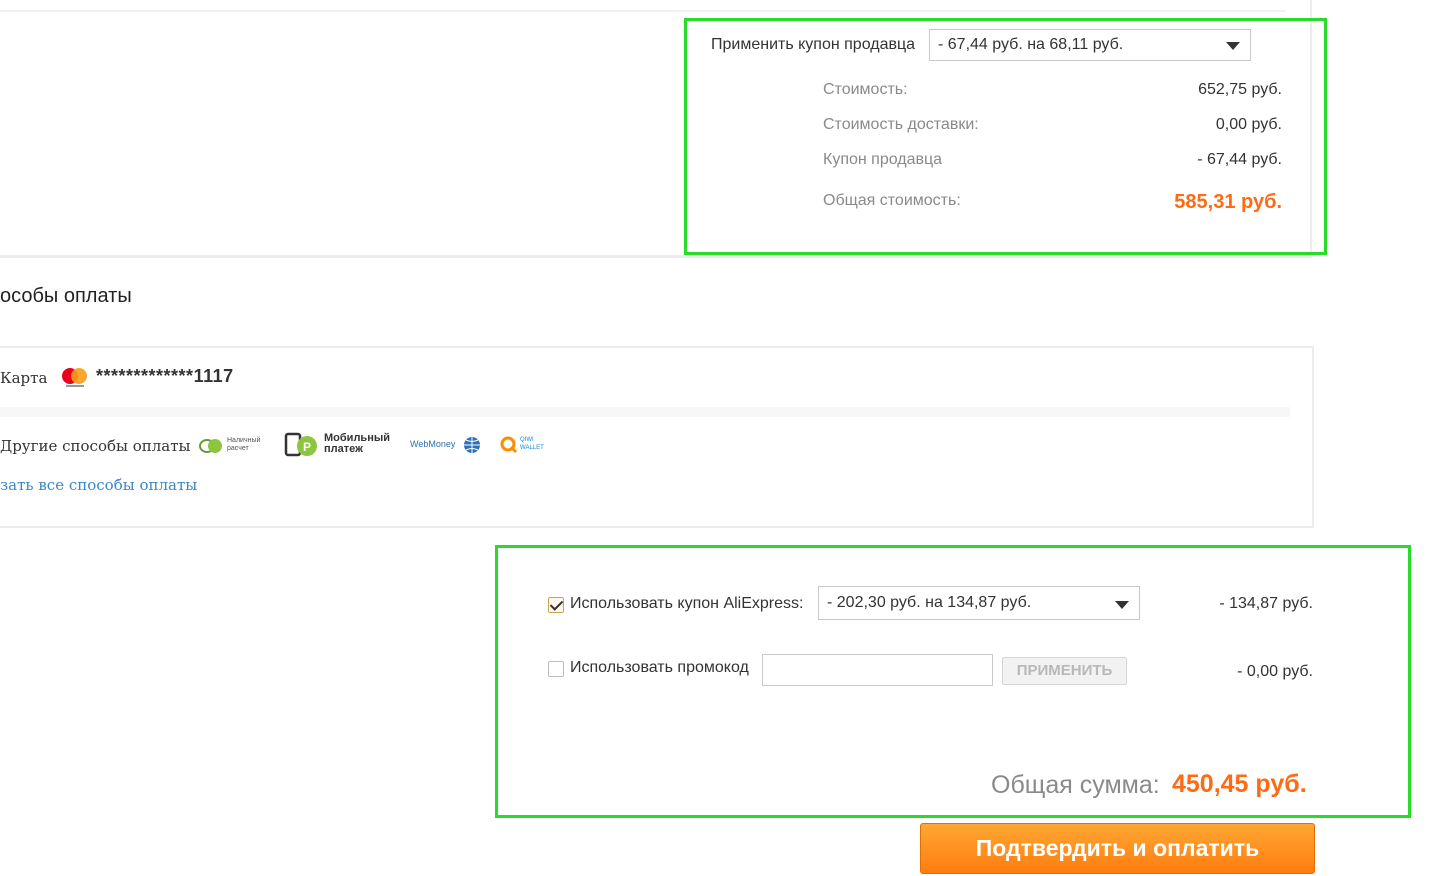  I want to click on card-number: *************1117, so click(165, 376).